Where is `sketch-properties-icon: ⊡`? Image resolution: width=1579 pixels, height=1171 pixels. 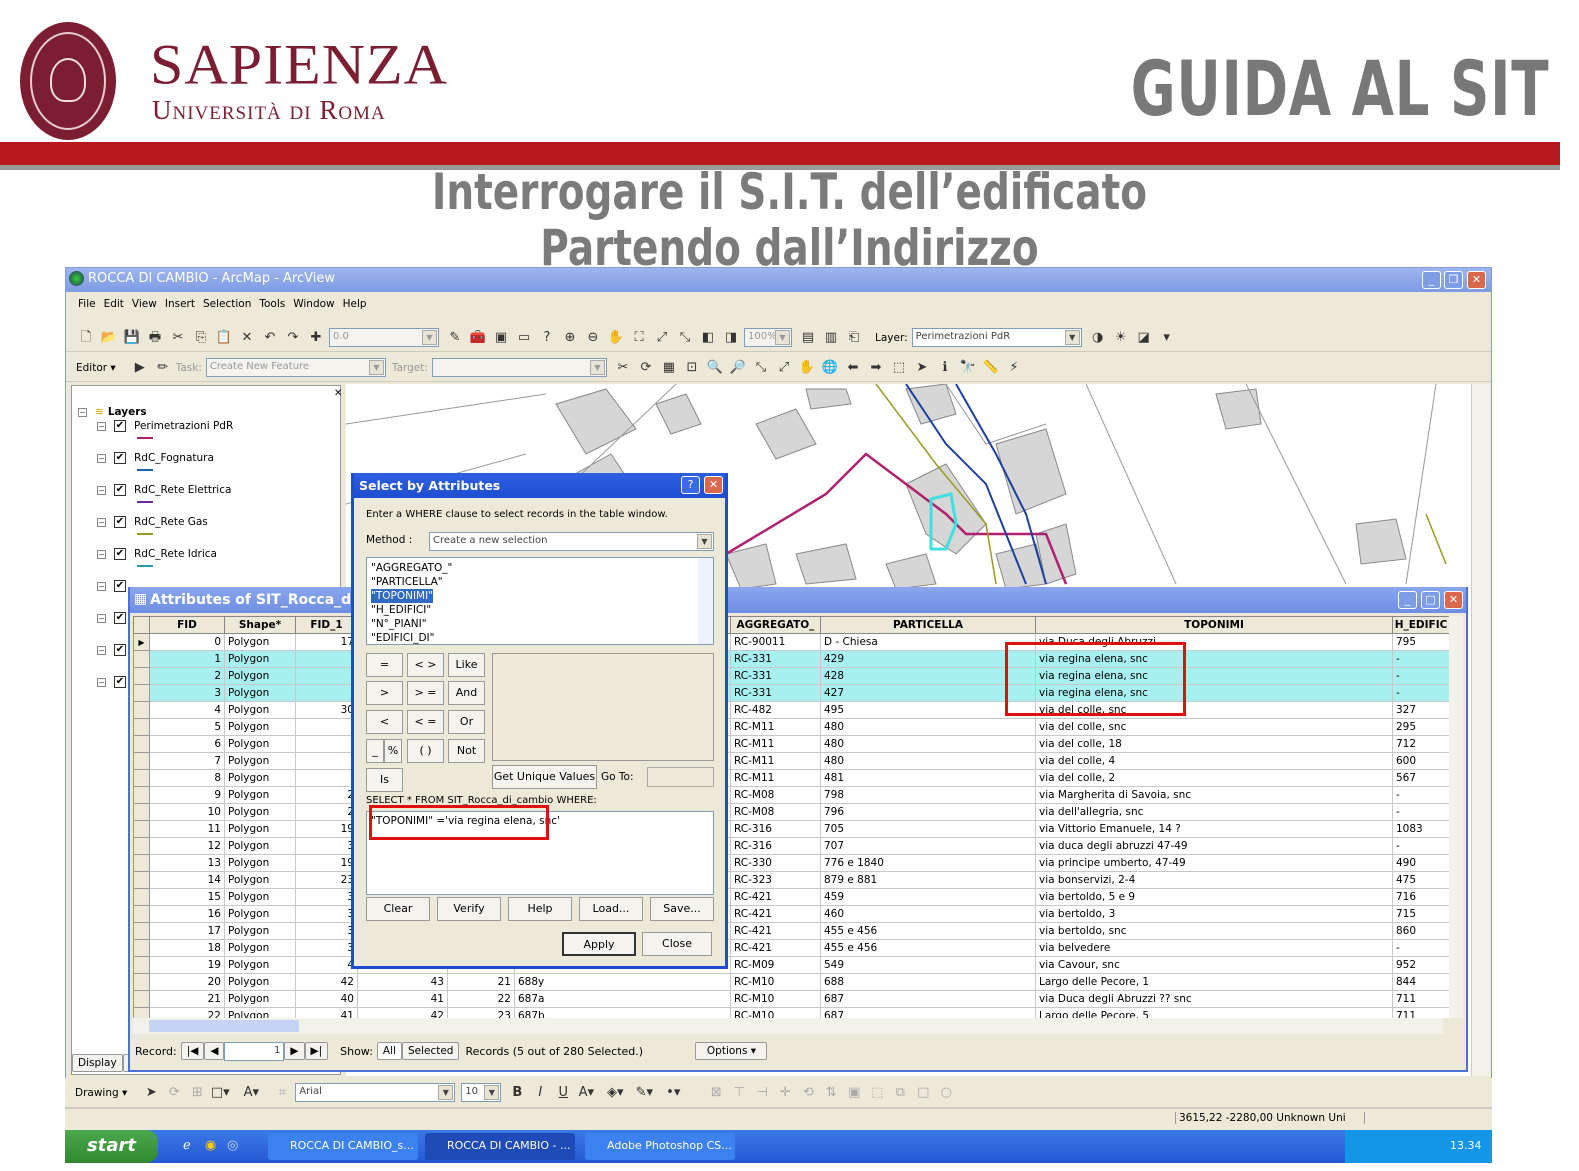 sketch-properties-icon: ⊡ is located at coordinates (692, 368).